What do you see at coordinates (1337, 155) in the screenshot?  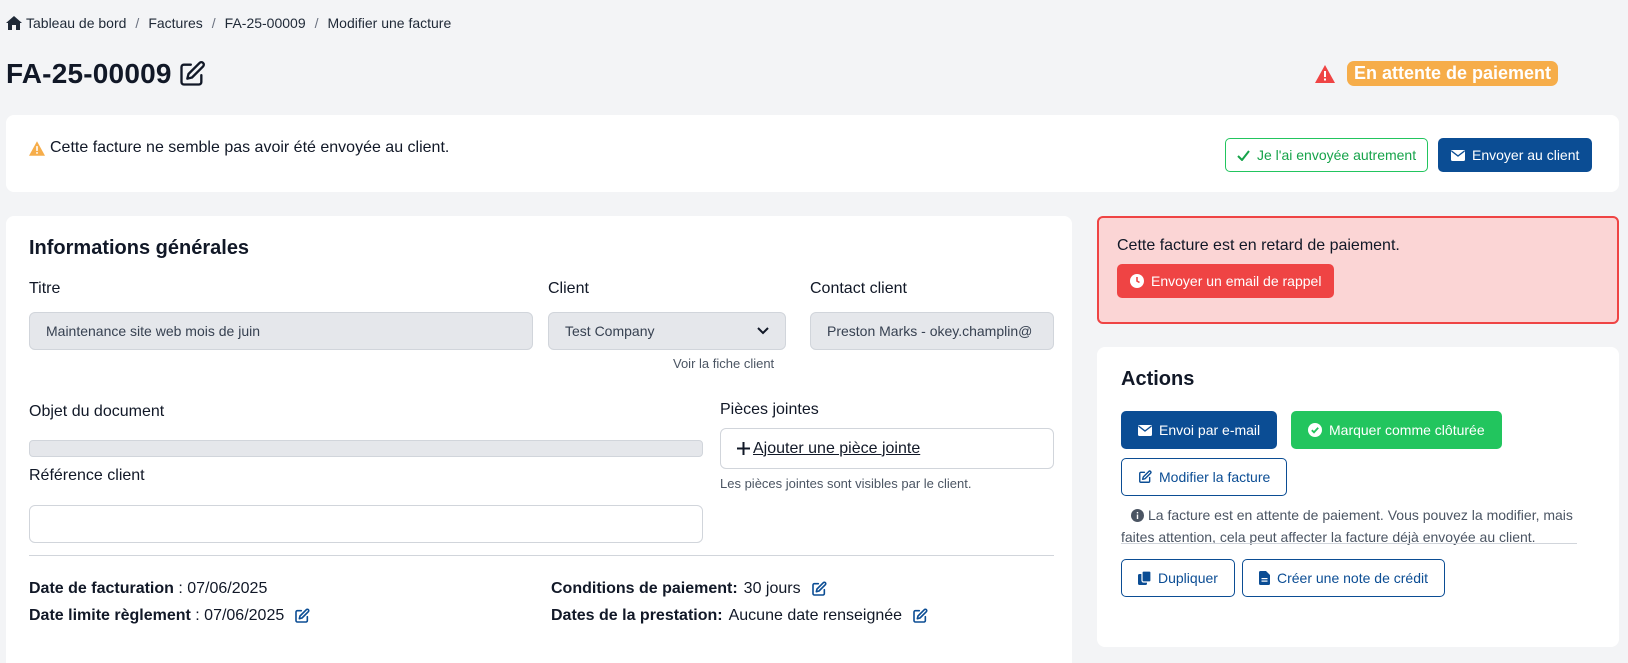 I see `sent-otherwise-label: Je l'ai envoyée autrement` at bounding box center [1337, 155].